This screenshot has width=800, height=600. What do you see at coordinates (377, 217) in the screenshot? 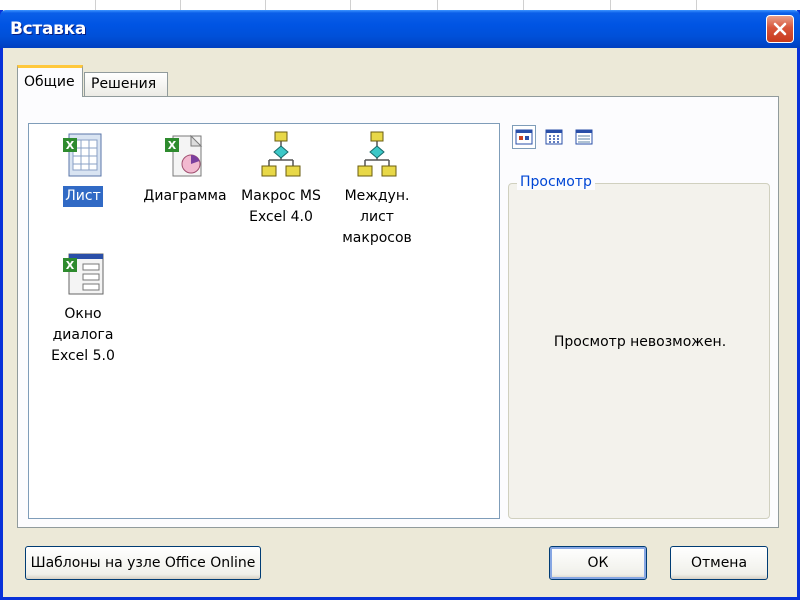
I see `template-item-label: Междун. лист макросов` at bounding box center [377, 217].